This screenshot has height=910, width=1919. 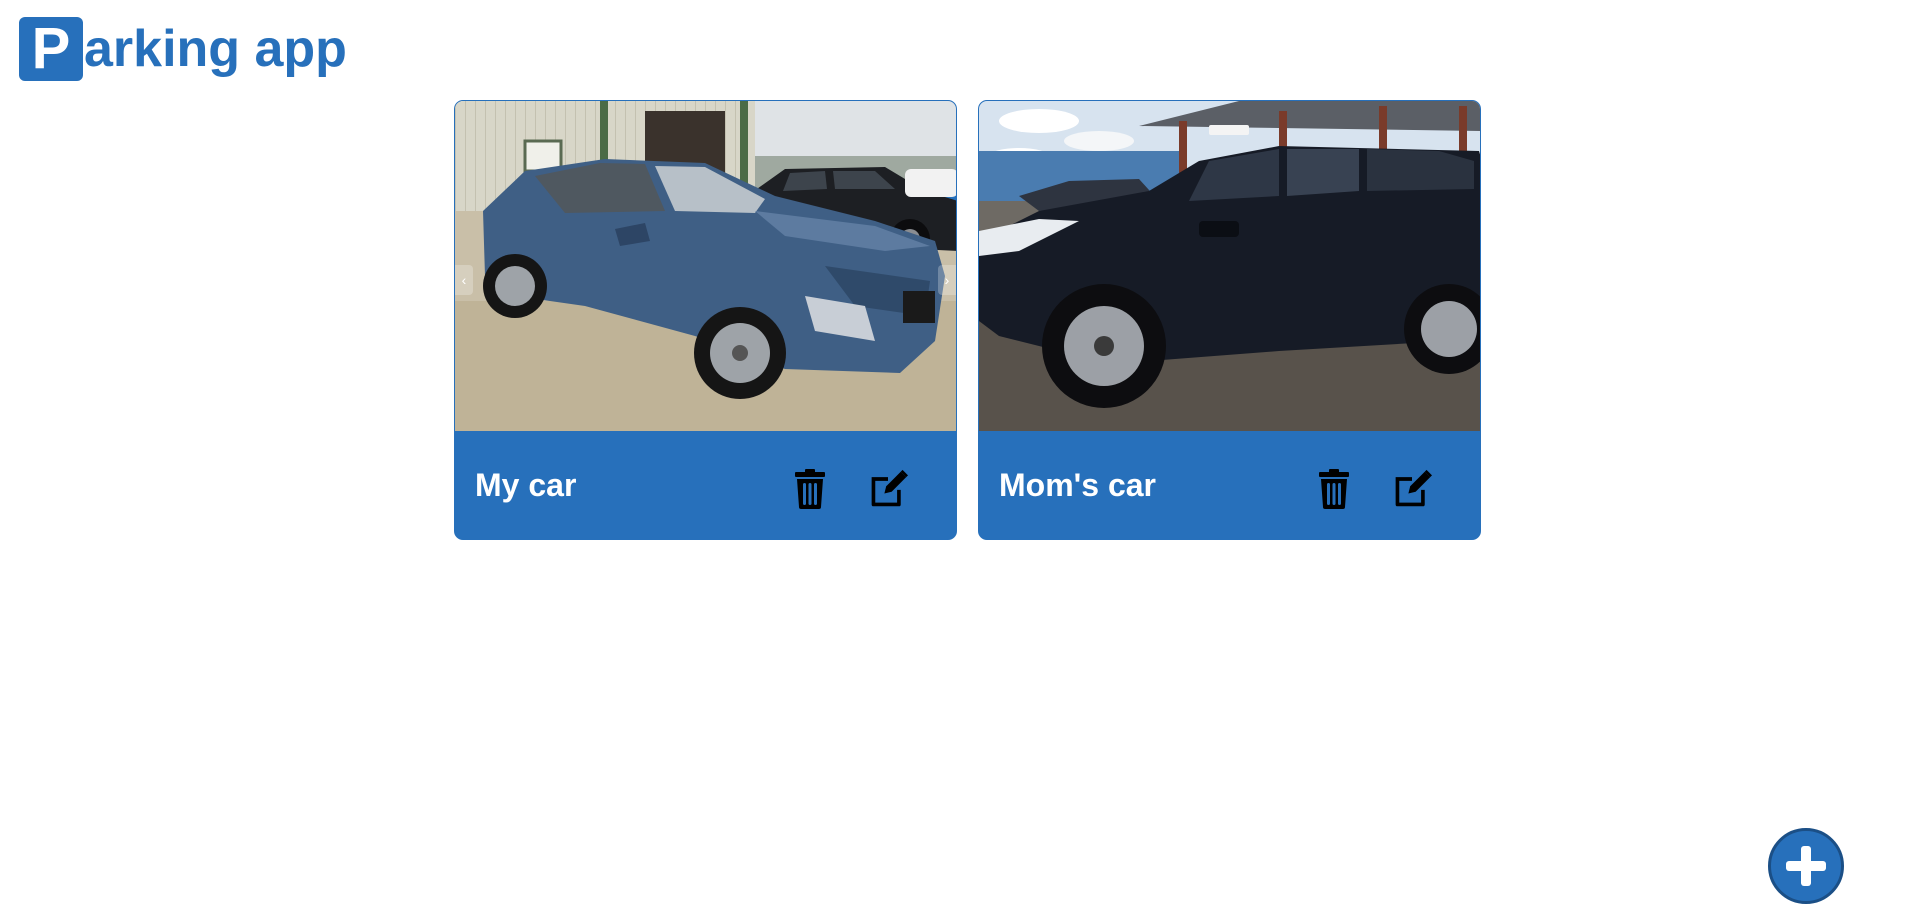 What do you see at coordinates (1229, 485) in the screenshot?
I see `car-card-footer: Mom's car` at bounding box center [1229, 485].